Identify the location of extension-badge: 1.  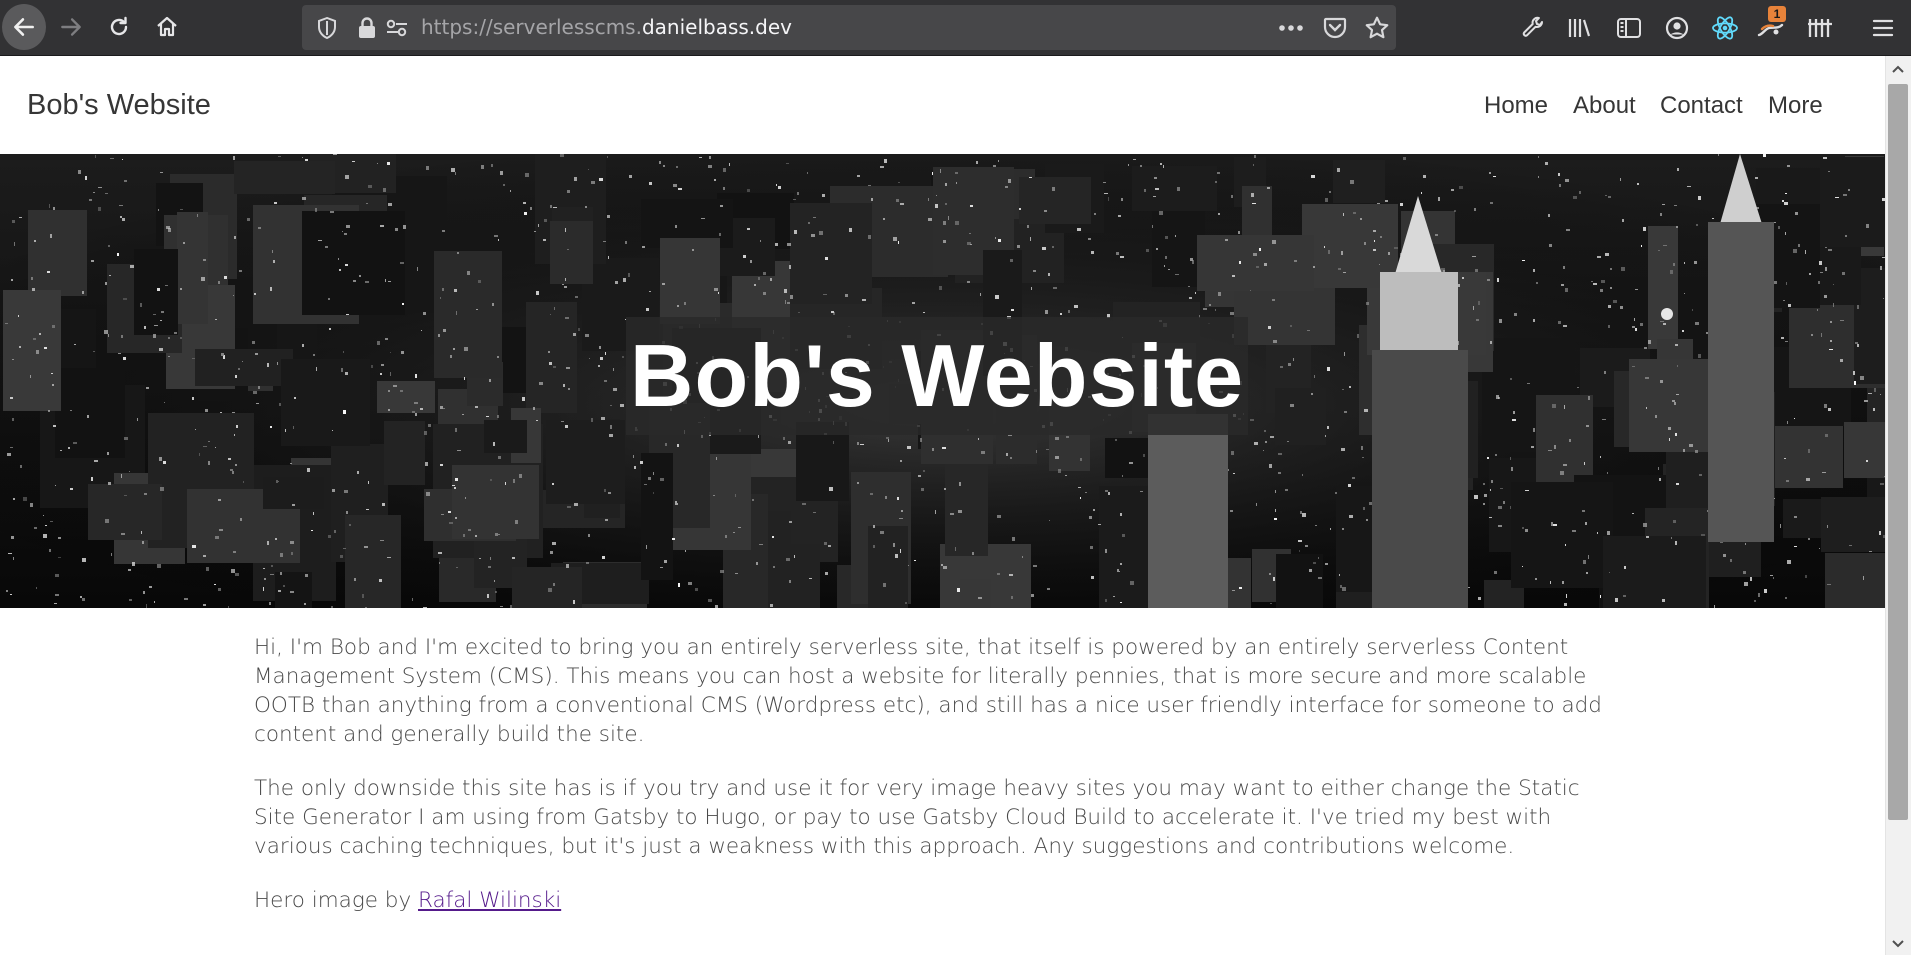
(1777, 14).